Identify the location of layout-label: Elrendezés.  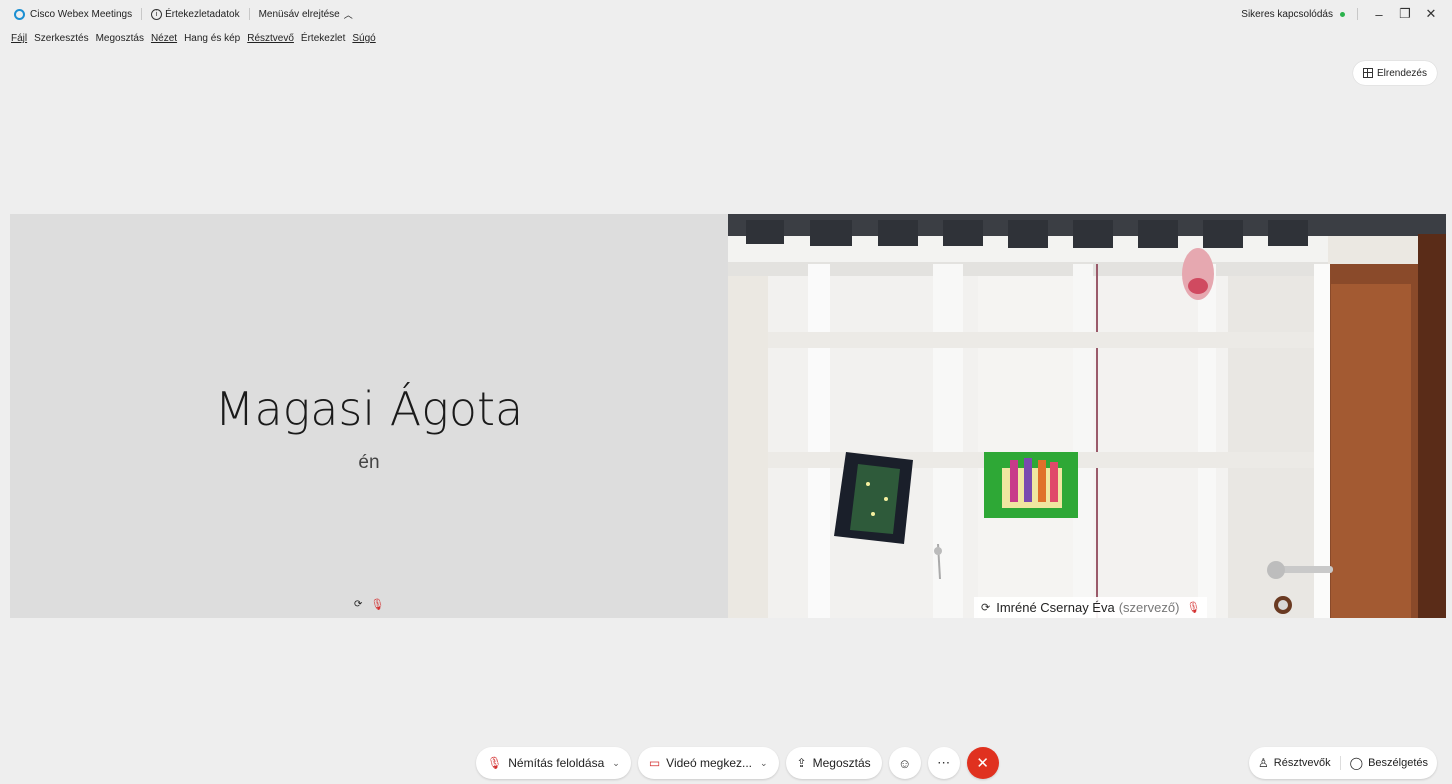
(1401, 73).